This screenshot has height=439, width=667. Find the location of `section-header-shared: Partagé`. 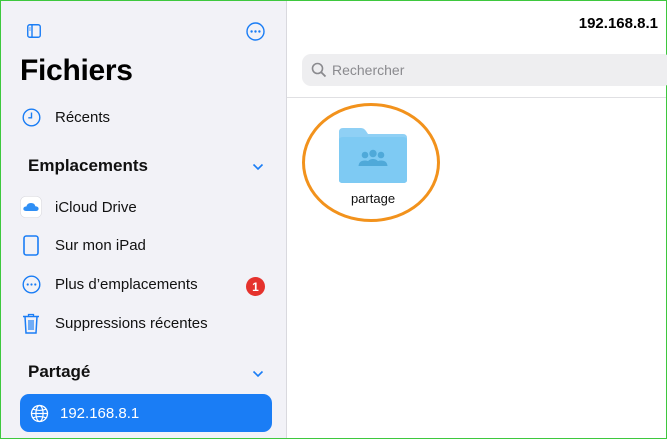

section-header-shared: Partagé is located at coordinates (59, 372).